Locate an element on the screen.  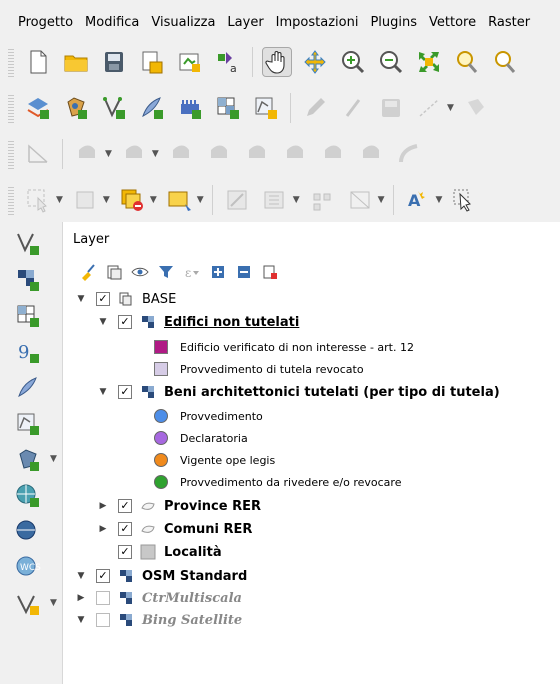
add-vector-icon is located at coordinates (114, 108).